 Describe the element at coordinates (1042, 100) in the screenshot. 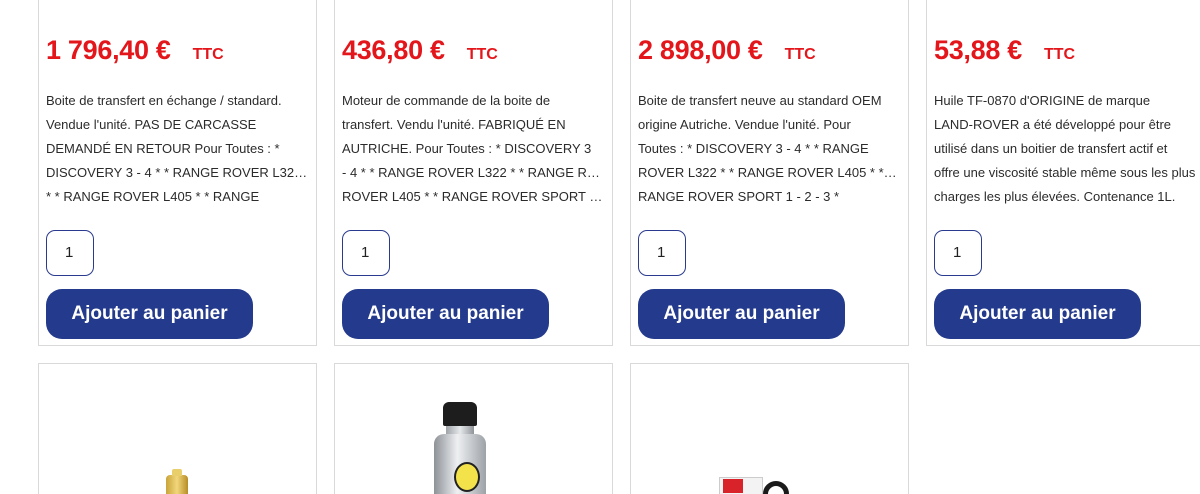

I see `description-line: Huile TF-0870 d'ORIGINE de marque` at that location.